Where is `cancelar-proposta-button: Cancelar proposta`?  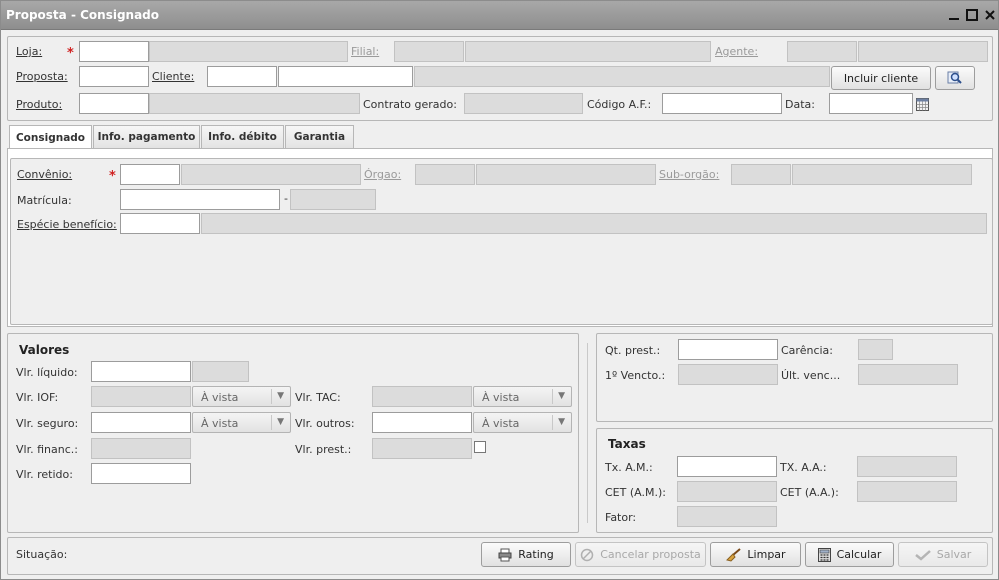 cancelar-proposta-button: Cancelar proposta is located at coordinates (640, 554).